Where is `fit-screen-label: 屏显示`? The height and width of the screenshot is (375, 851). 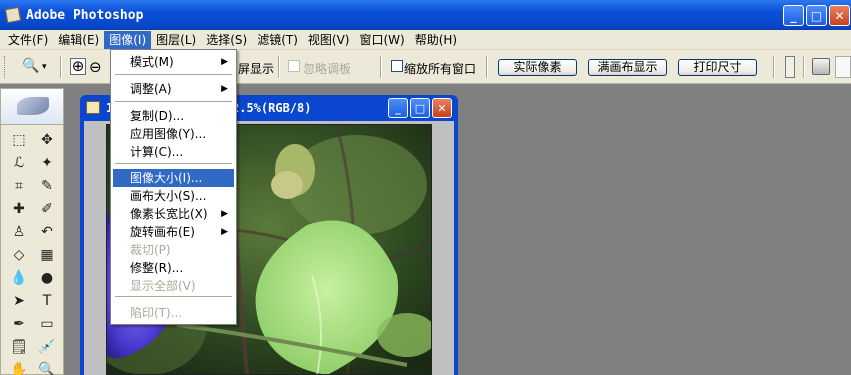 fit-screen-label: 屏显示 is located at coordinates (256, 68).